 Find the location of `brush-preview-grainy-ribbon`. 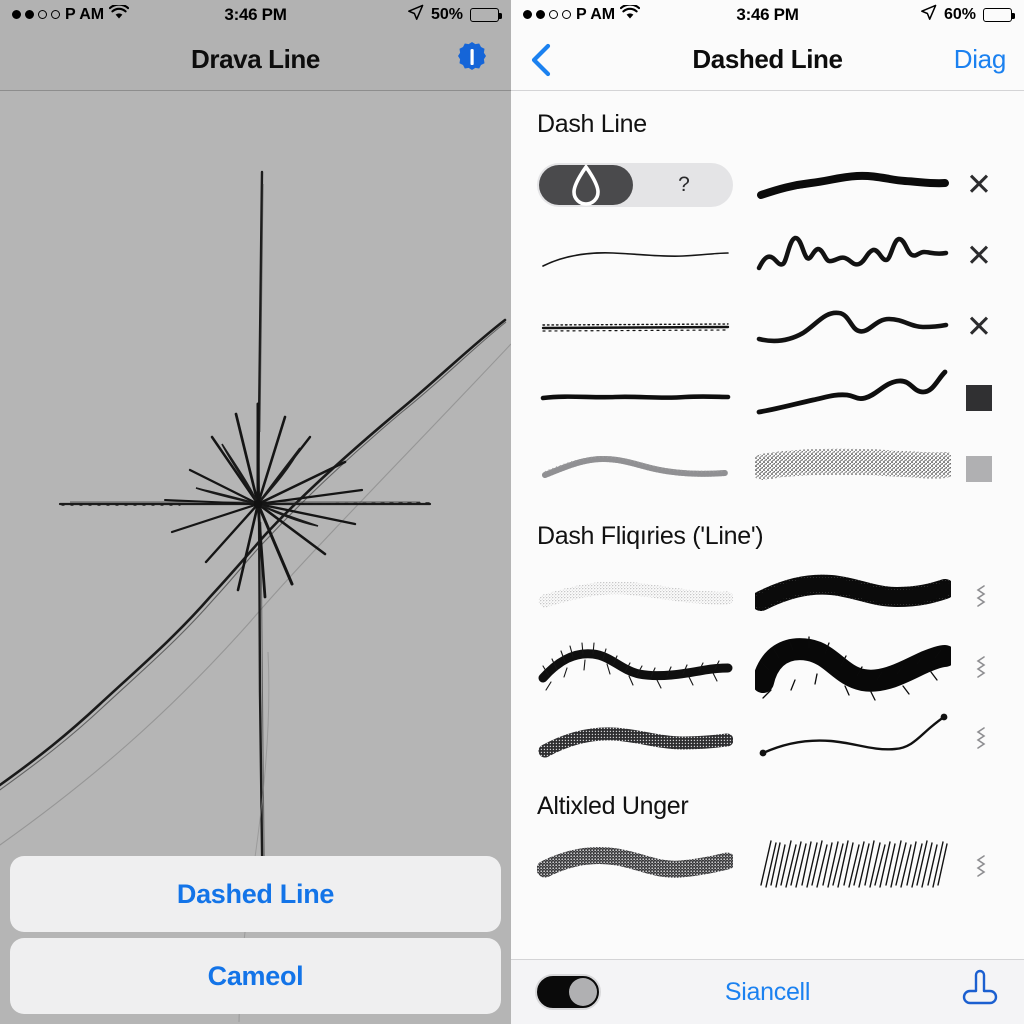

brush-preview-grainy-ribbon is located at coordinates (635, 738).